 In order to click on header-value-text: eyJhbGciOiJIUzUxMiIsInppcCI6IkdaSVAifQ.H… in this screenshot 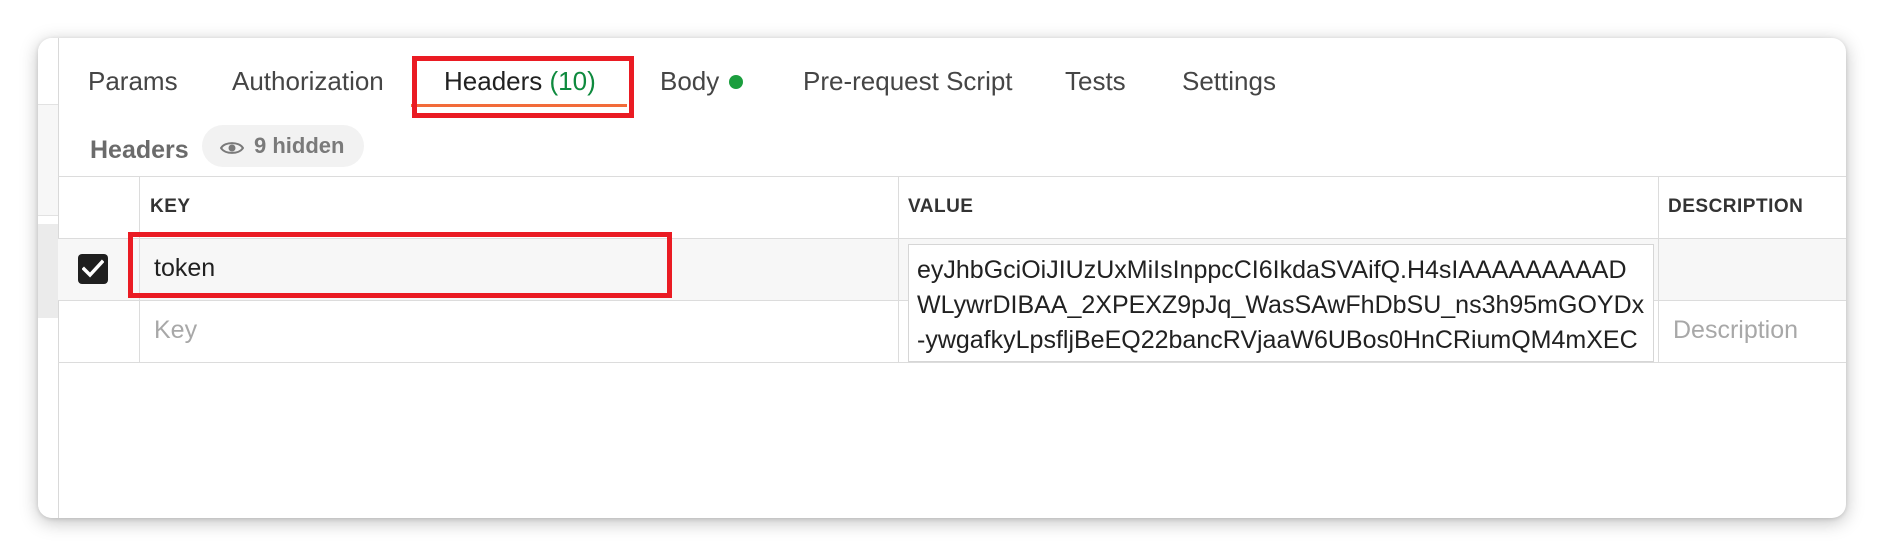, I will do `click(1281, 305)`.